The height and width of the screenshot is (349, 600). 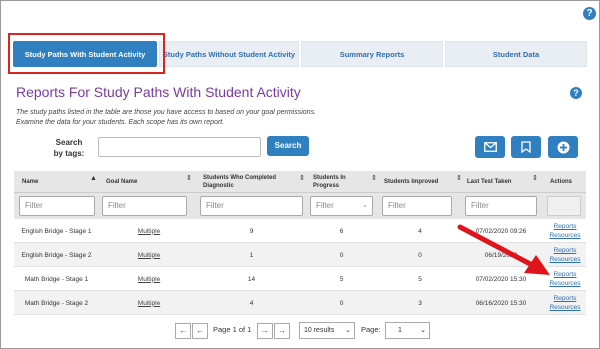 I want to click on in-progress-filter-select: Filter ⌄, so click(x=341, y=206).